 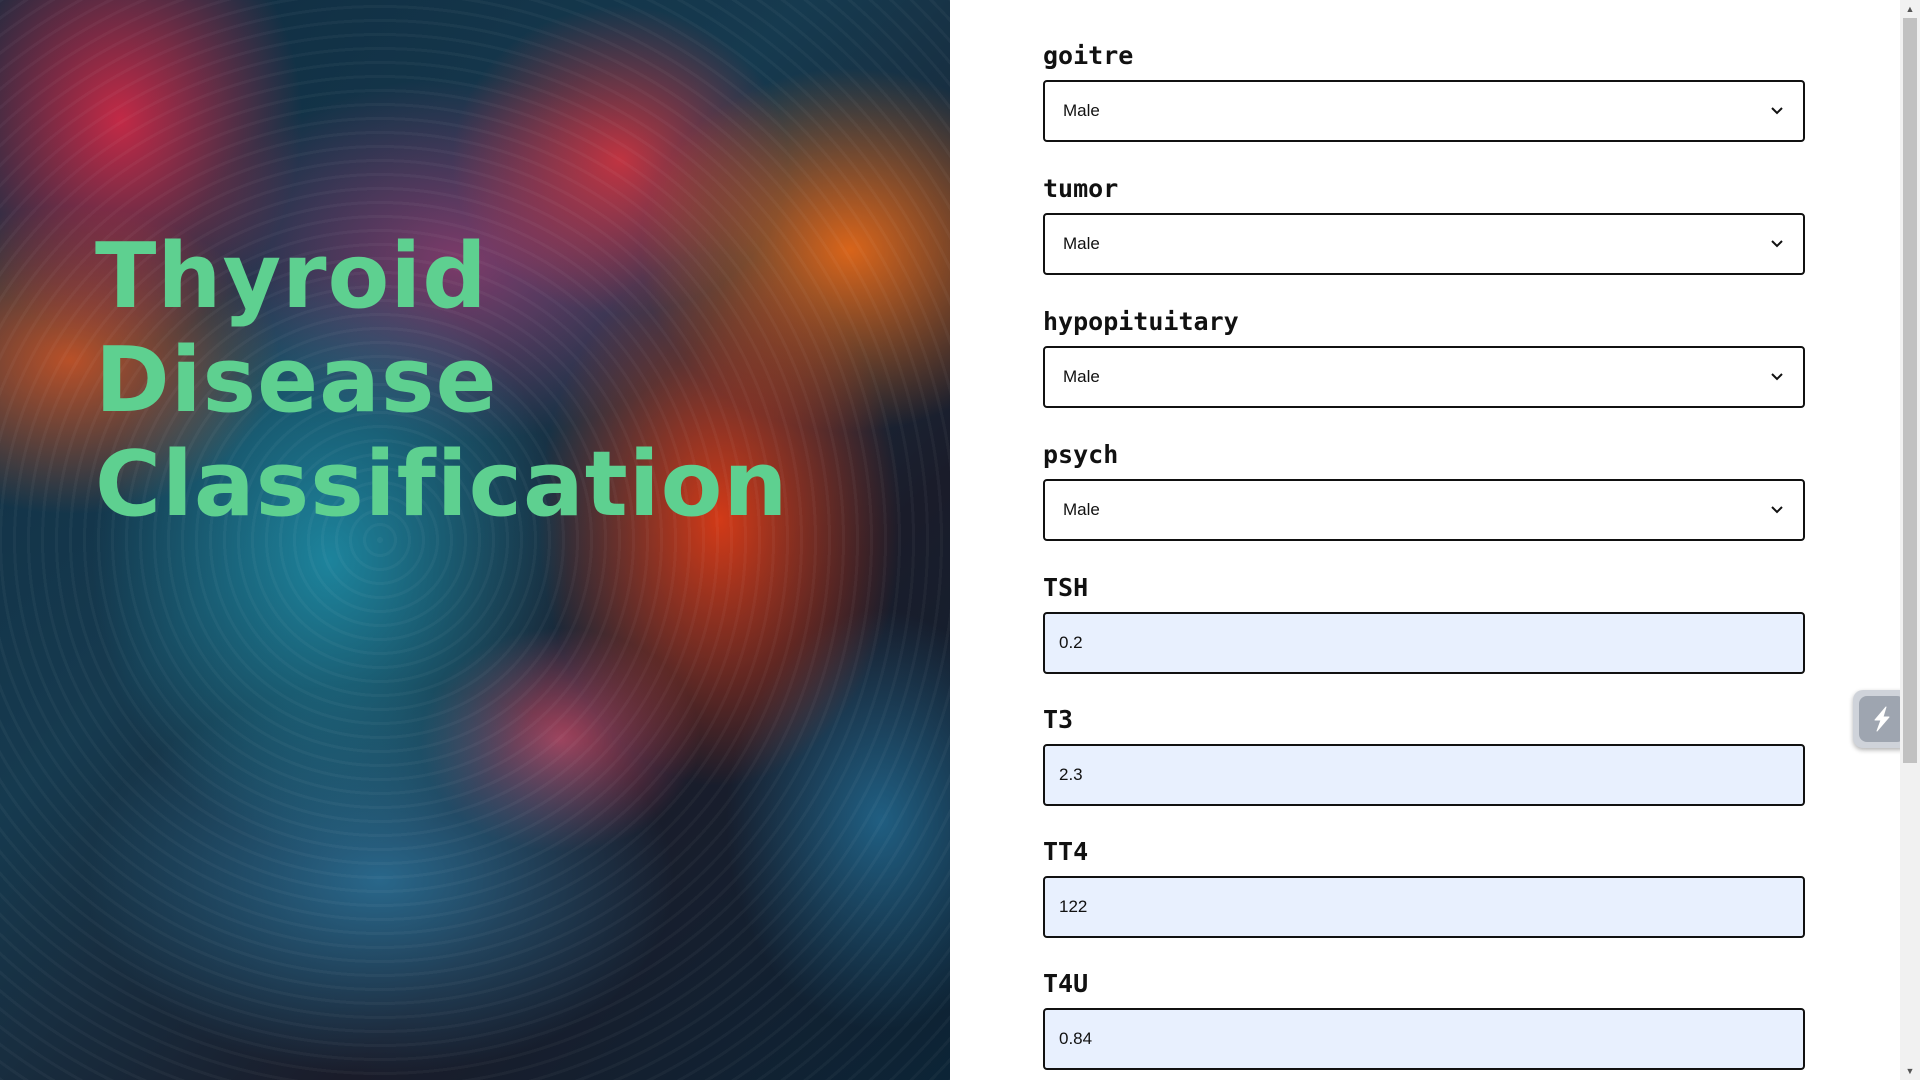 What do you see at coordinates (1066, 587) in the screenshot?
I see `tsh-label: TSH` at bounding box center [1066, 587].